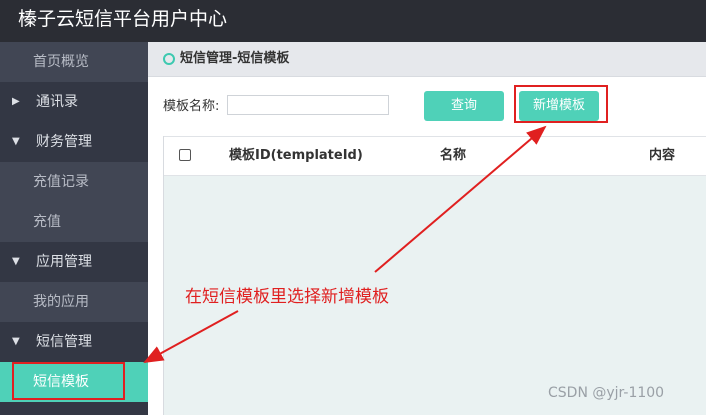 The image size is (706, 415). What do you see at coordinates (606, 393) in the screenshot?
I see `watermark: CSDN @yjr-1100` at bounding box center [606, 393].